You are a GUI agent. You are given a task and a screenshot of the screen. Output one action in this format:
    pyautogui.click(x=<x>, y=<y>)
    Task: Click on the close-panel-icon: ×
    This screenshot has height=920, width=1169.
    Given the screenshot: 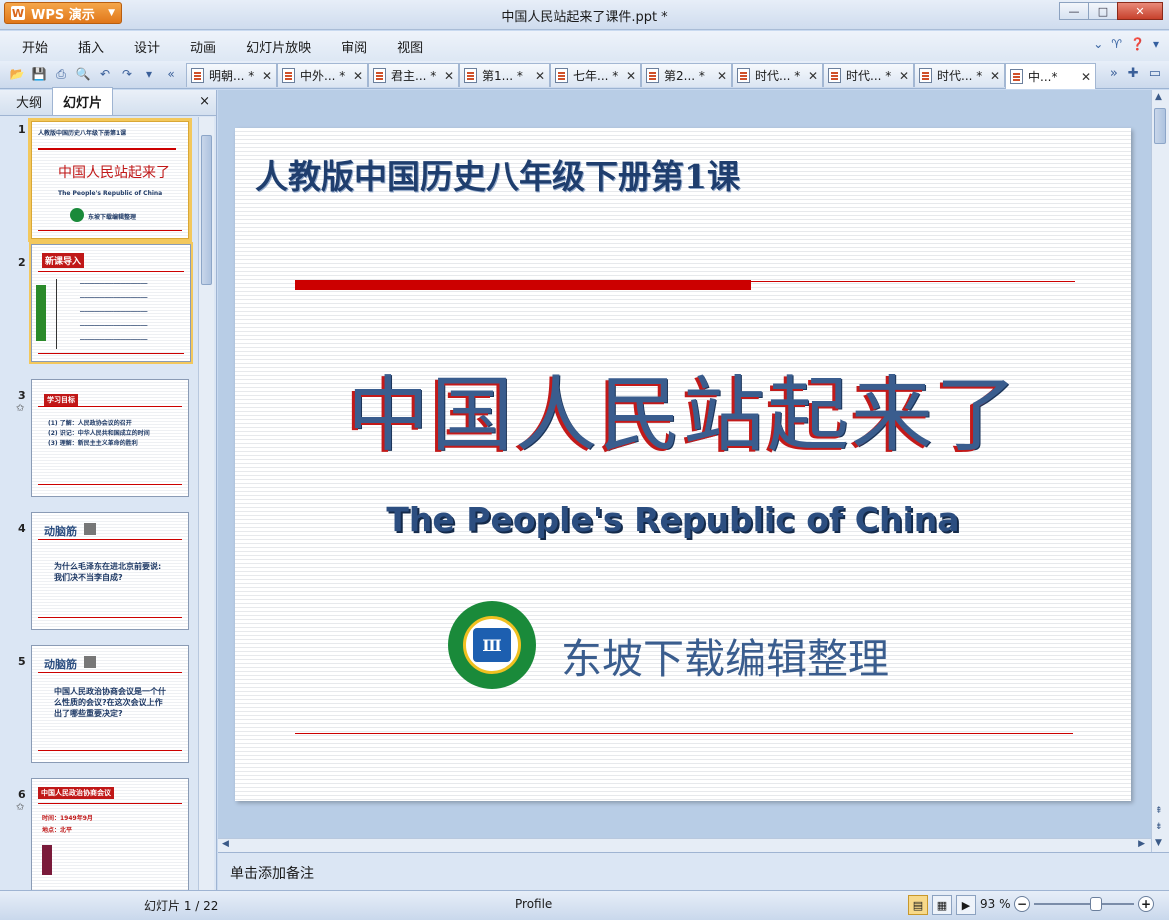 What is the action you would take?
    pyautogui.click(x=204, y=101)
    